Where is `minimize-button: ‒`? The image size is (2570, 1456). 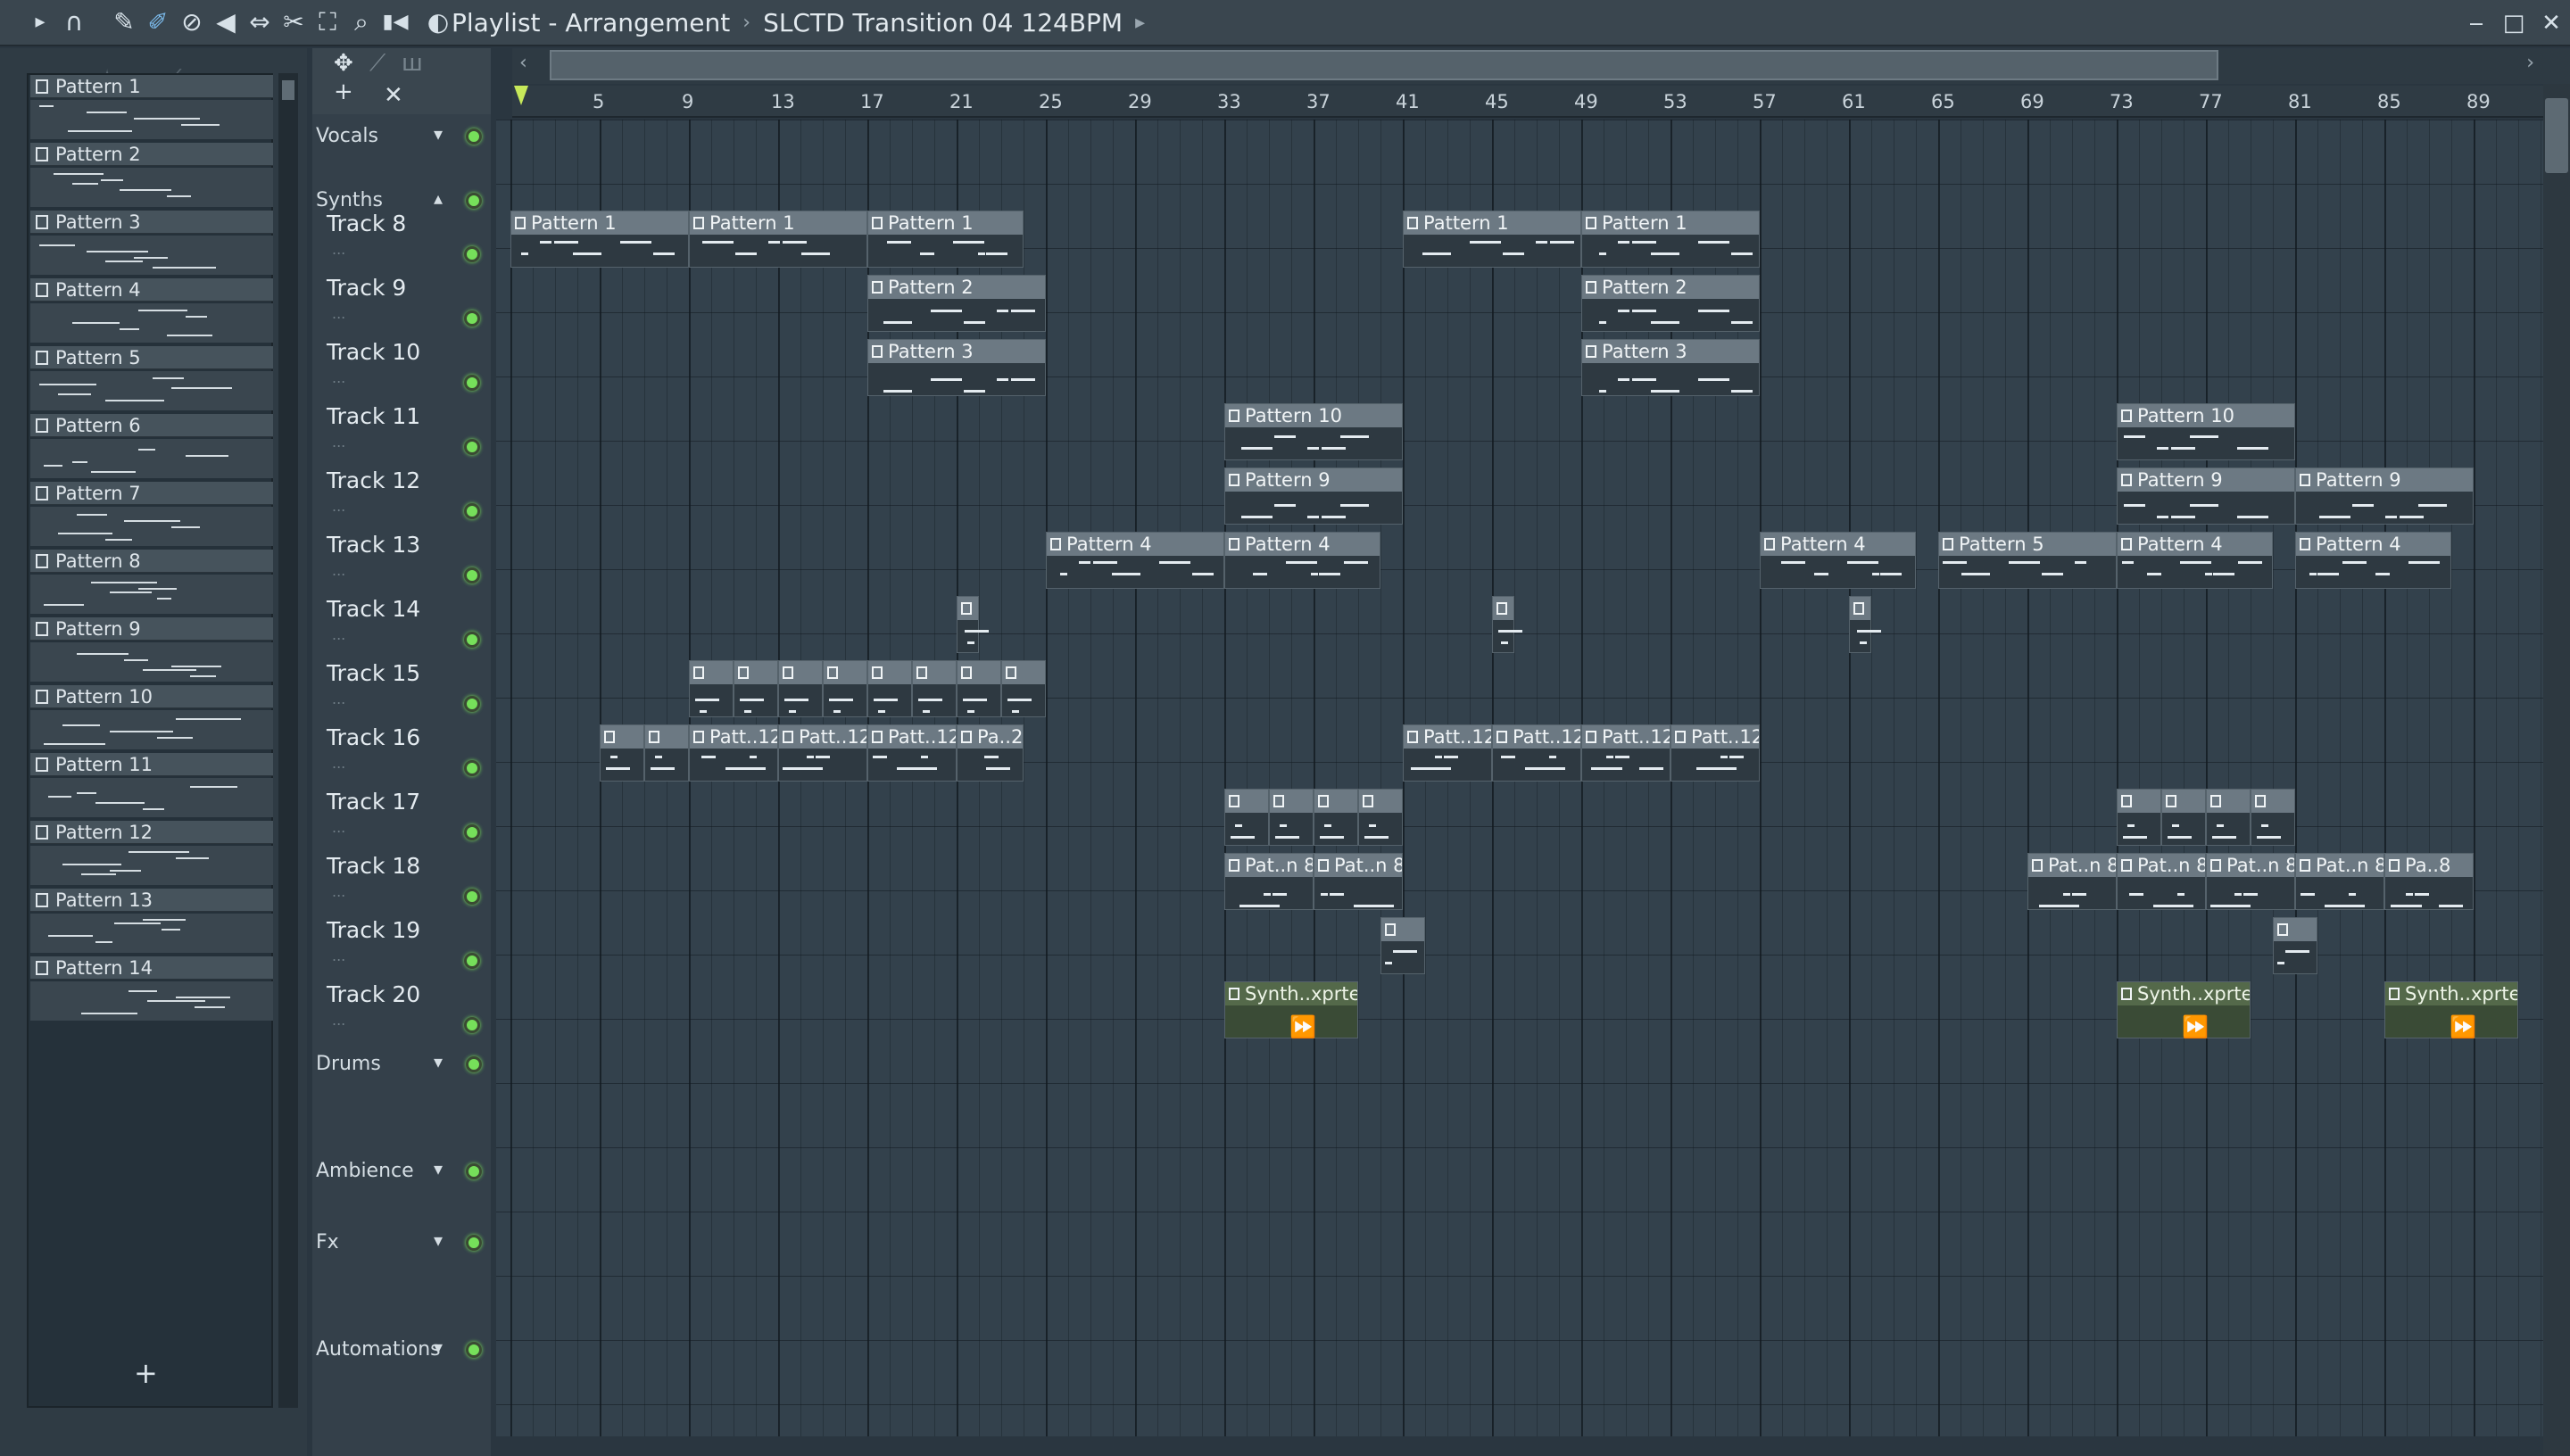 minimize-button: ‒ is located at coordinates (2477, 23).